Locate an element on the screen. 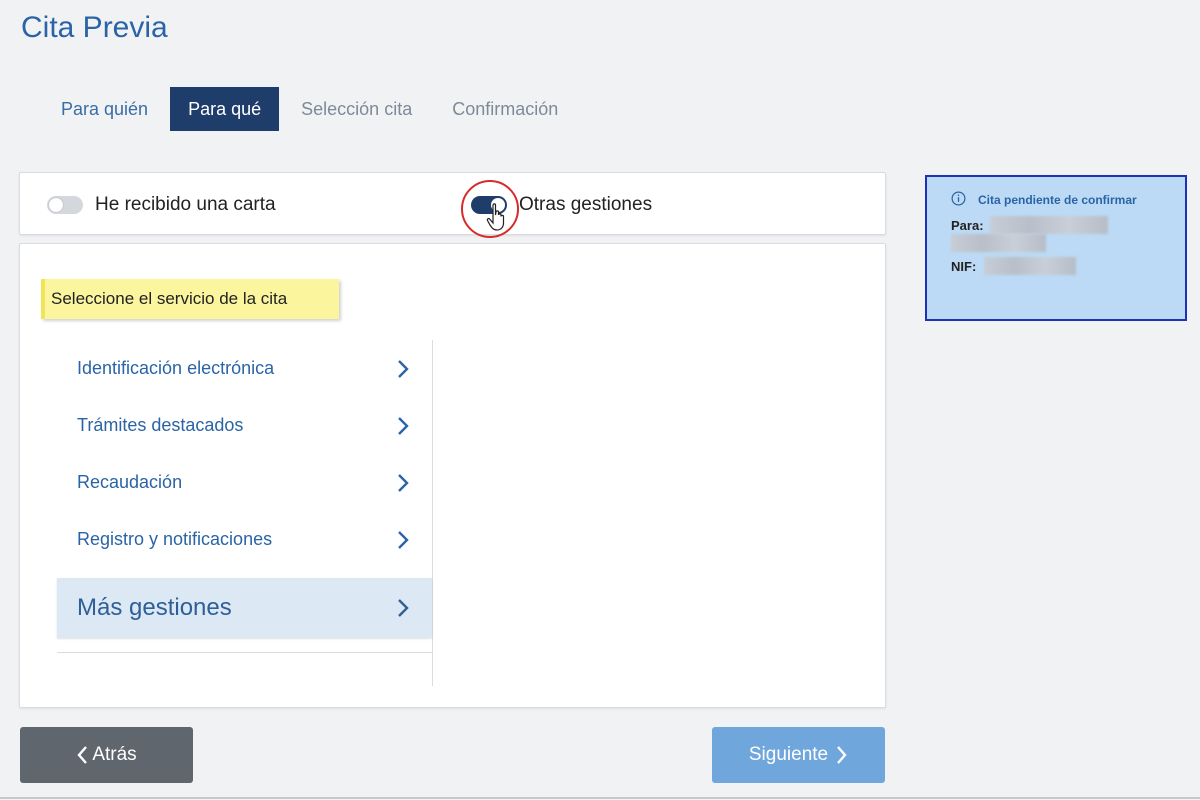  info-nif-row: NIF: is located at coordinates (1068, 266).